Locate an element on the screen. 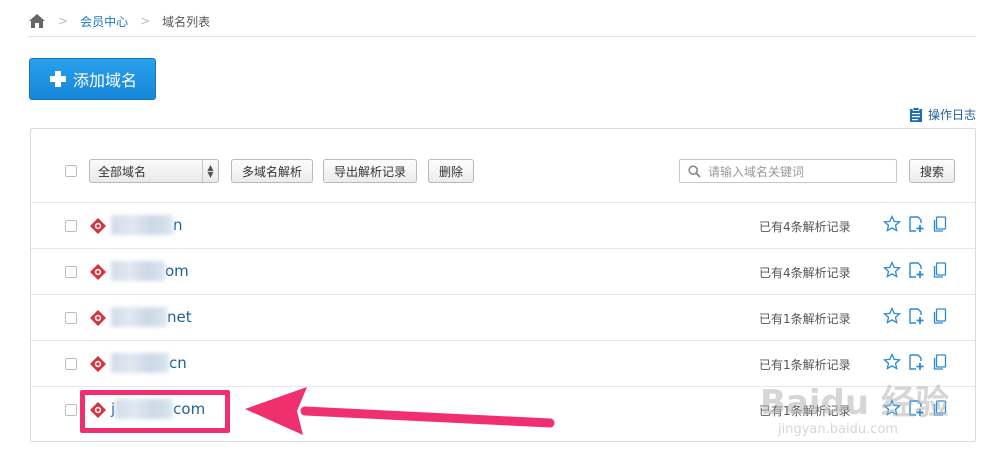 The image size is (1000, 473). table-row: n 已有4条解析记录 is located at coordinates (503, 225).